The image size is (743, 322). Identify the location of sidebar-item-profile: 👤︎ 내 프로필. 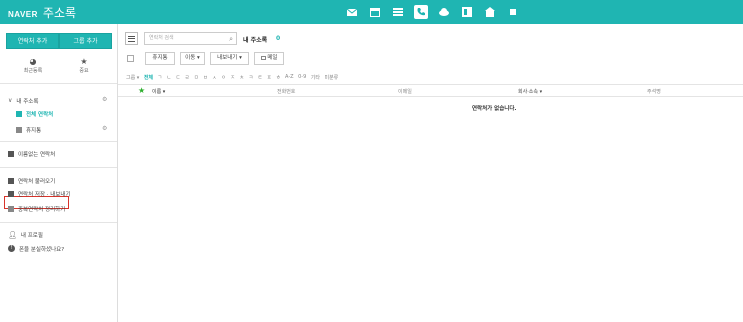
(25, 234).